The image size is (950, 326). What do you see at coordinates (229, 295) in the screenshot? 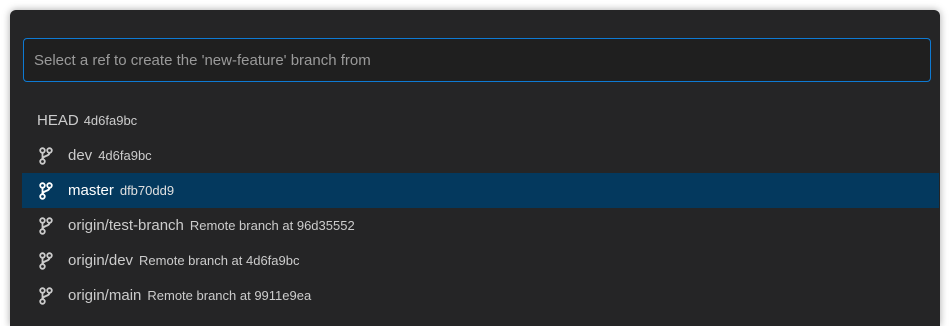
I see `item-description: Remote branch at 9911e9ea` at bounding box center [229, 295].